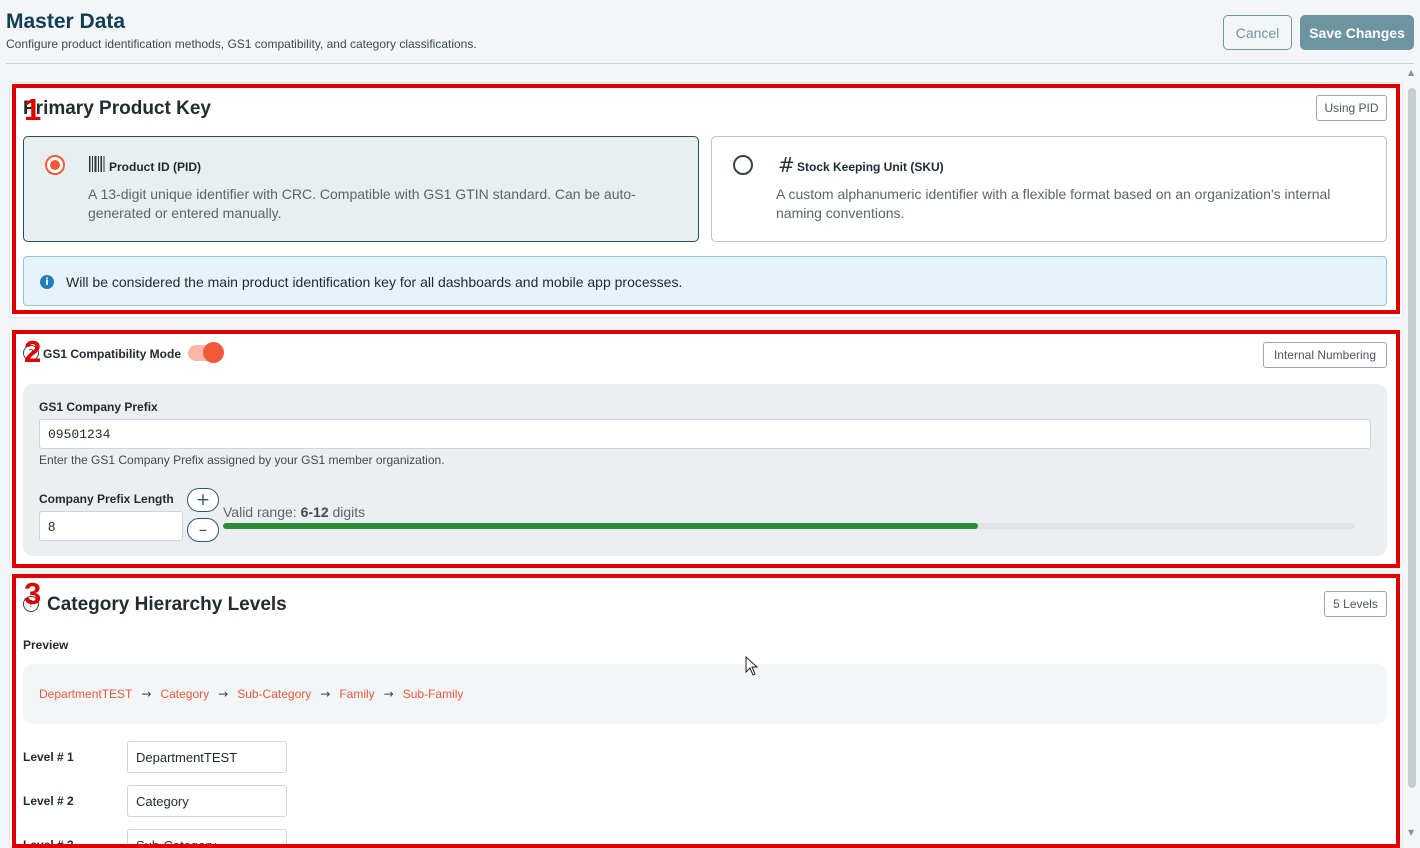 The image size is (1420, 848). Describe the element at coordinates (710, 63) in the screenshot. I see `header-divider` at that location.